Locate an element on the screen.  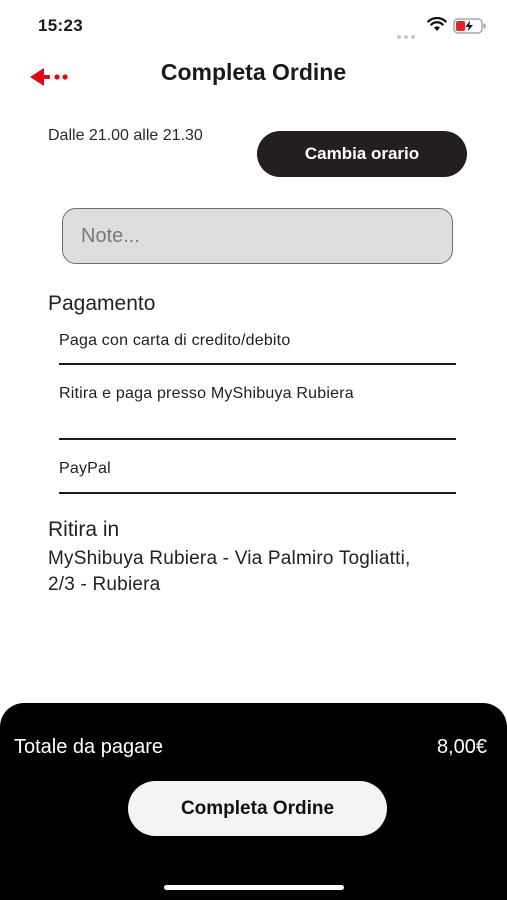
payment-title: Pagamento is located at coordinates (102, 303).